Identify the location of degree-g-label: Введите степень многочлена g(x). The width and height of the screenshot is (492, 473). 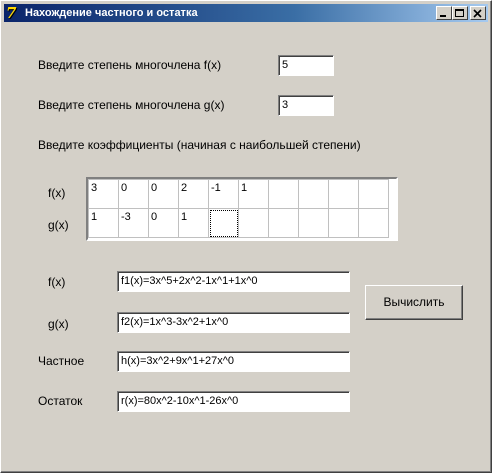
(131, 105).